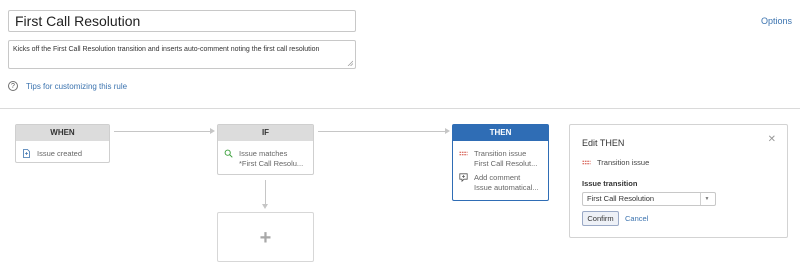 The width and height of the screenshot is (800, 277). What do you see at coordinates (776, 21) in the screenshot?
I see `options-link: Options` at bounding box center [776, 21].